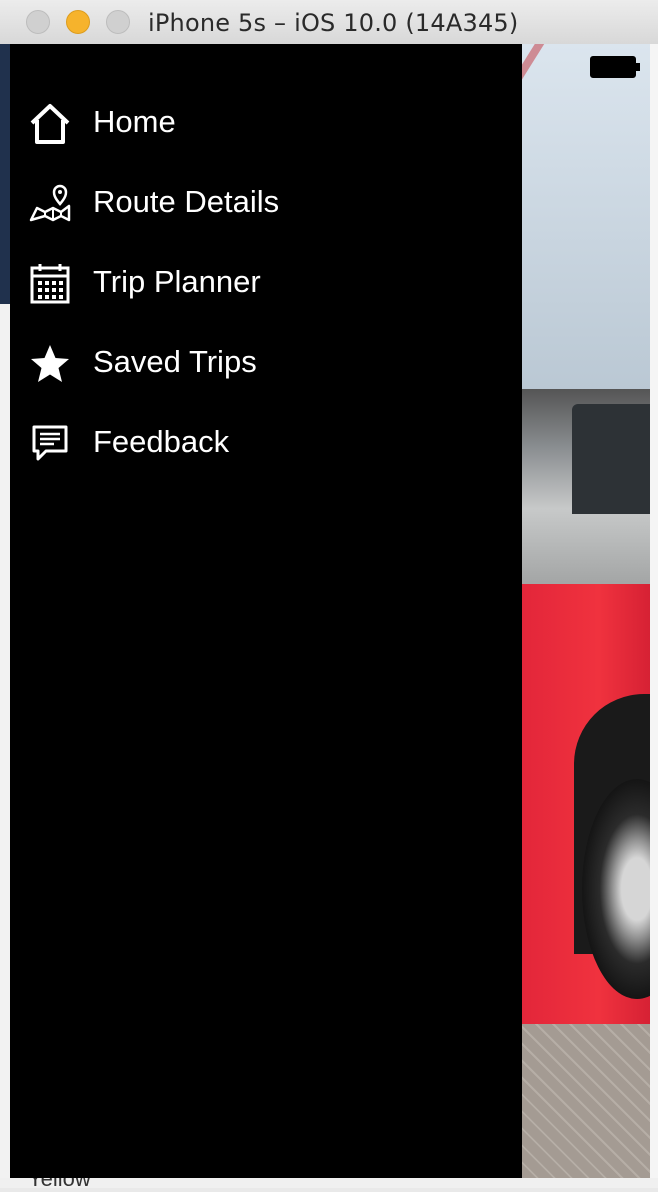 This screenshot has height=1192, width=658. What do you see at coordinates (50, 124) in the screenshot?
I see `home-icon` at bounding box center [50, 124].